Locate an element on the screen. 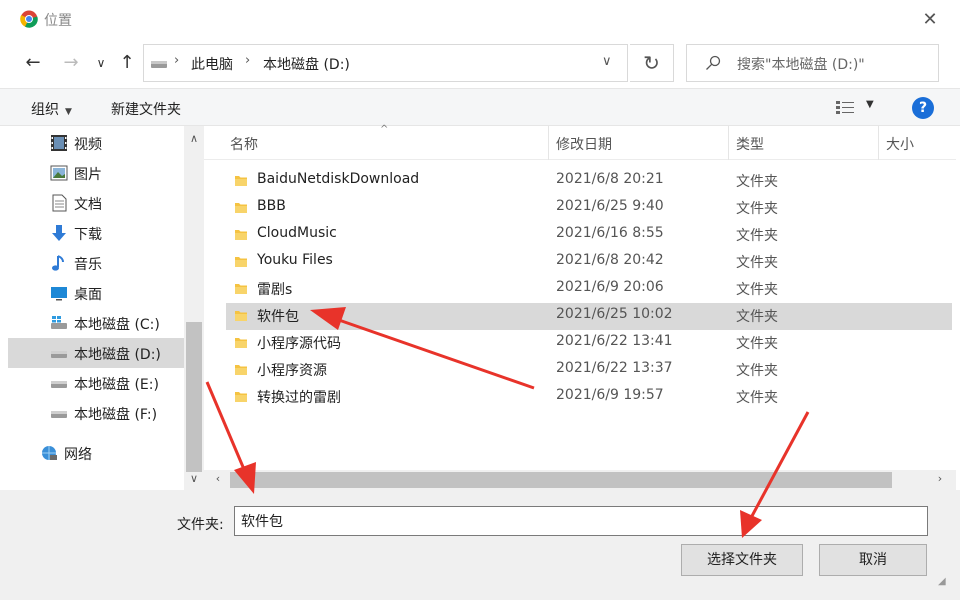 The image size is (960, 600). new-folder-button: 新建文件夹 is located at coordinates (146, 109).